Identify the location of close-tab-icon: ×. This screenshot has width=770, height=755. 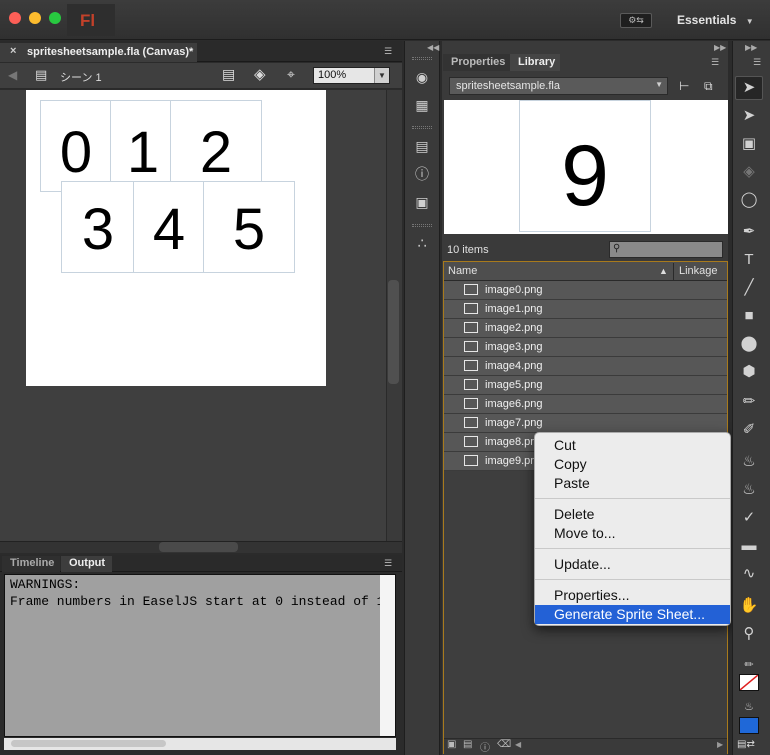
(13, 51).